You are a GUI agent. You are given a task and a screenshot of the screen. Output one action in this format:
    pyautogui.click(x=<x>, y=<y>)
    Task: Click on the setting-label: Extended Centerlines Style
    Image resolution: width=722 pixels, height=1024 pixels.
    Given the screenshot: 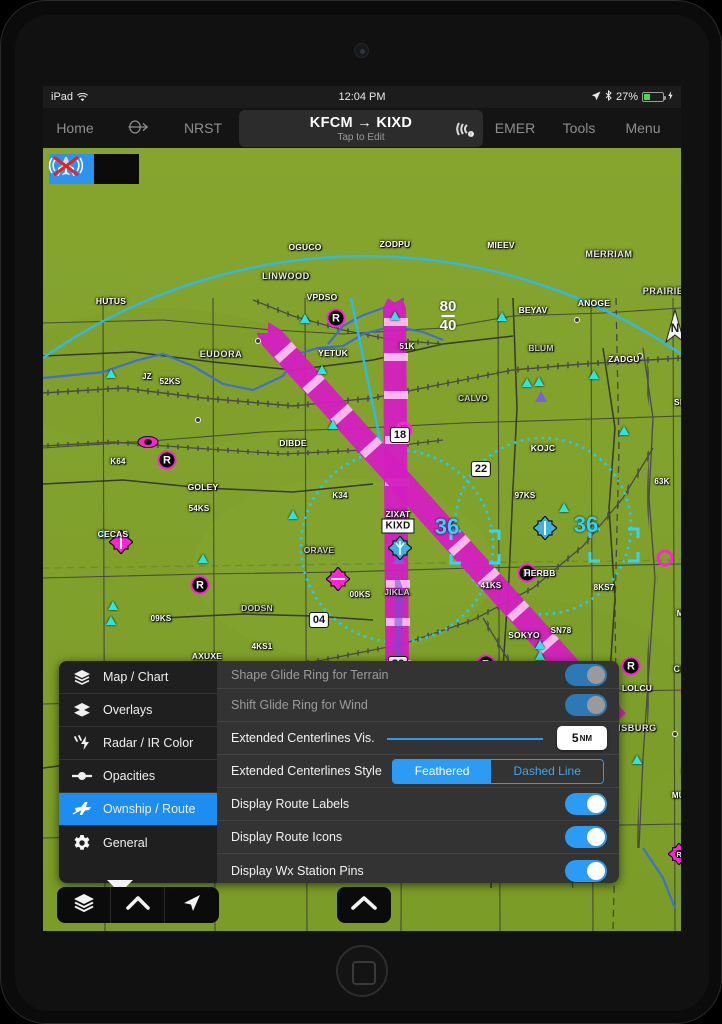 What is the action you would take?
    pyautogui.click(x=306, y=771)
    